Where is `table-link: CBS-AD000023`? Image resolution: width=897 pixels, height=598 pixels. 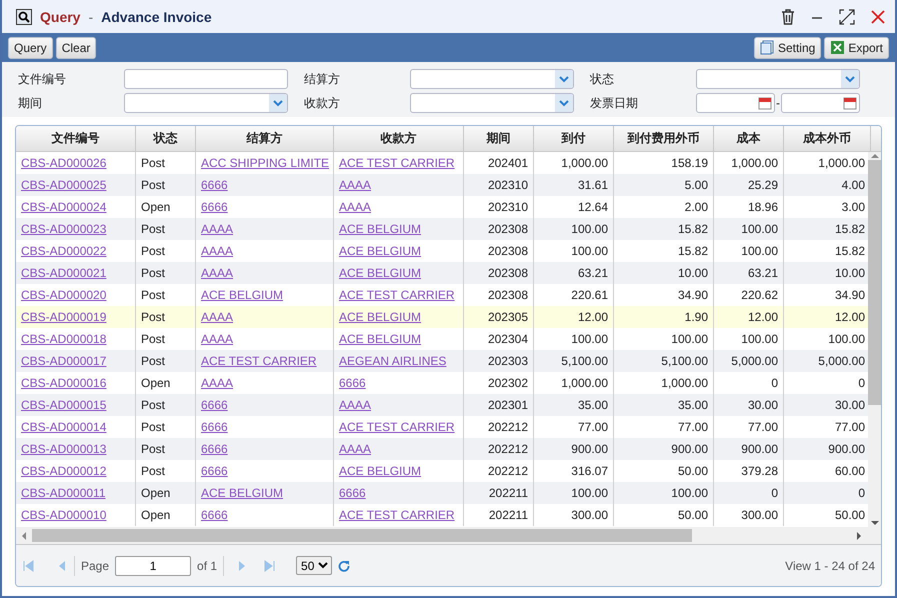
table-link: CBS-AD000023 is located at coordinates (63, 229).